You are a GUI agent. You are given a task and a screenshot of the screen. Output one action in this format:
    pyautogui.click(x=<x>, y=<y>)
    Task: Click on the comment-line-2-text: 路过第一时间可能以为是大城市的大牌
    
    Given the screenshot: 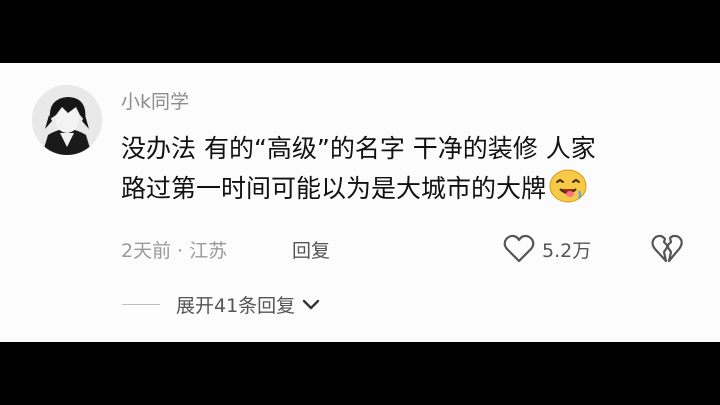 What is the action you would take?
    pyautogui.click(x=334, y=188)
    